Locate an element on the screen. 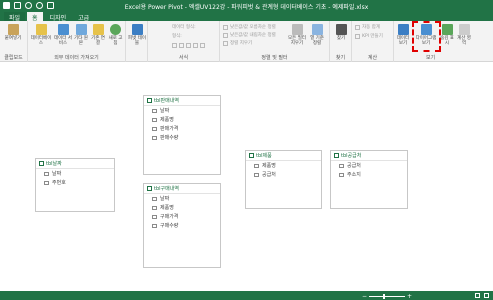 The image size is (493, 300). pivot-table-button: 피벗 테이블 is located at coordinates (137, 35).